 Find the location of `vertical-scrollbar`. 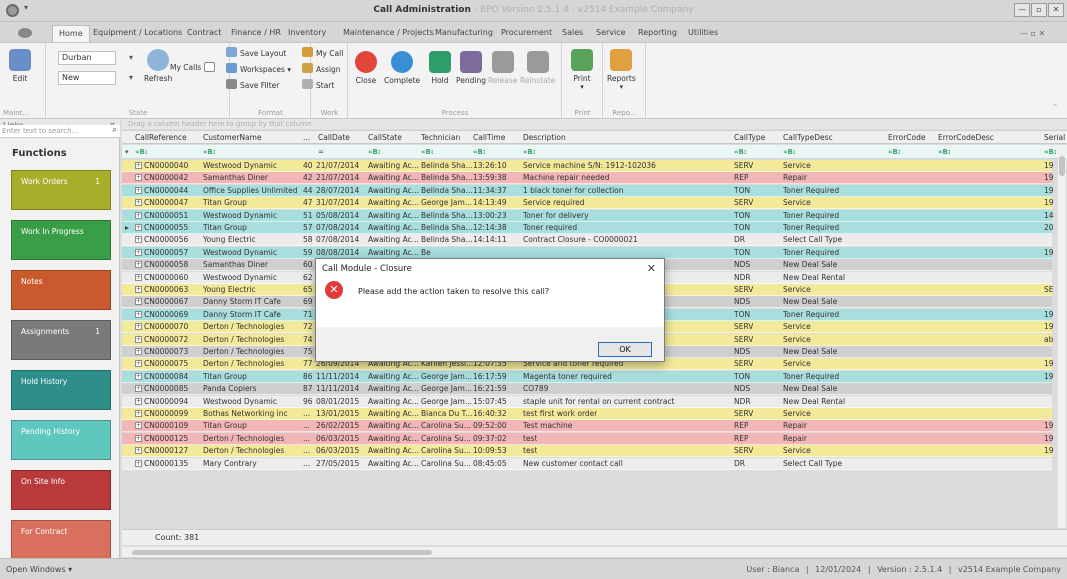

vertical-scrollbar is located at coordinates (1062, 337).